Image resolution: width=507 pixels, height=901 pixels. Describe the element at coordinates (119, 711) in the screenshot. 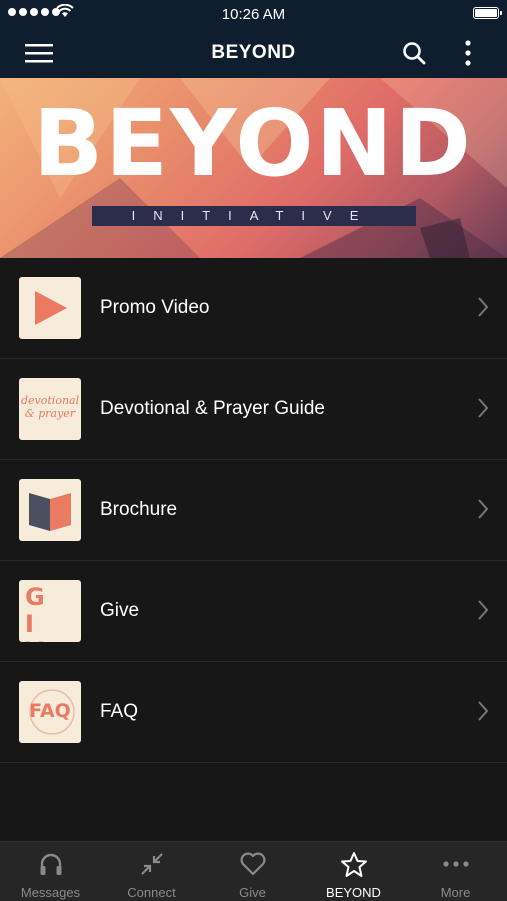

I see `list-item-label: FAQ` at that location.